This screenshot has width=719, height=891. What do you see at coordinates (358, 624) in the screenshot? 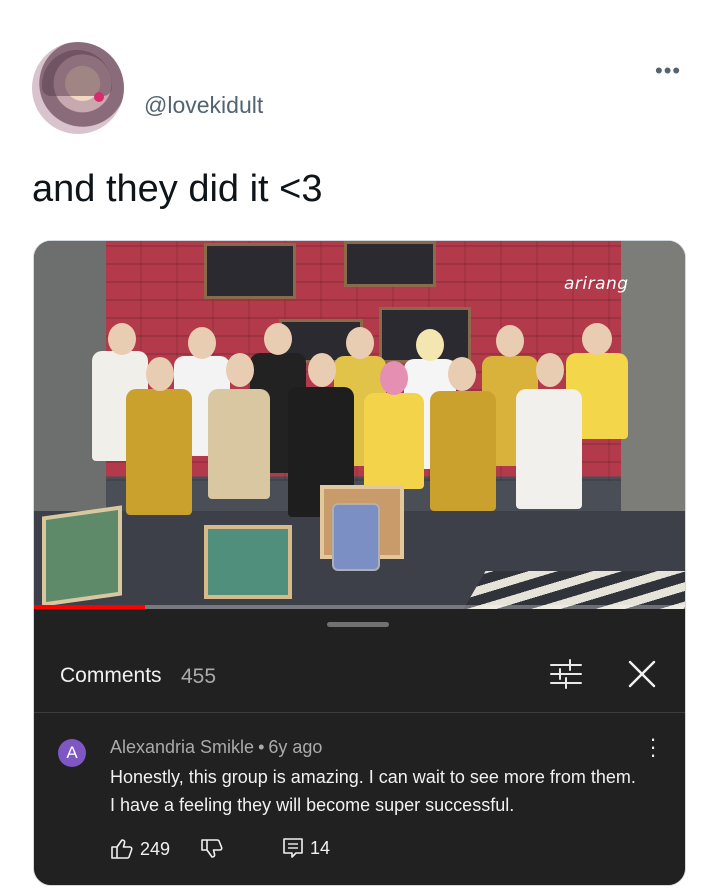
I see `drag-handle` at bounding box center [358, 624].